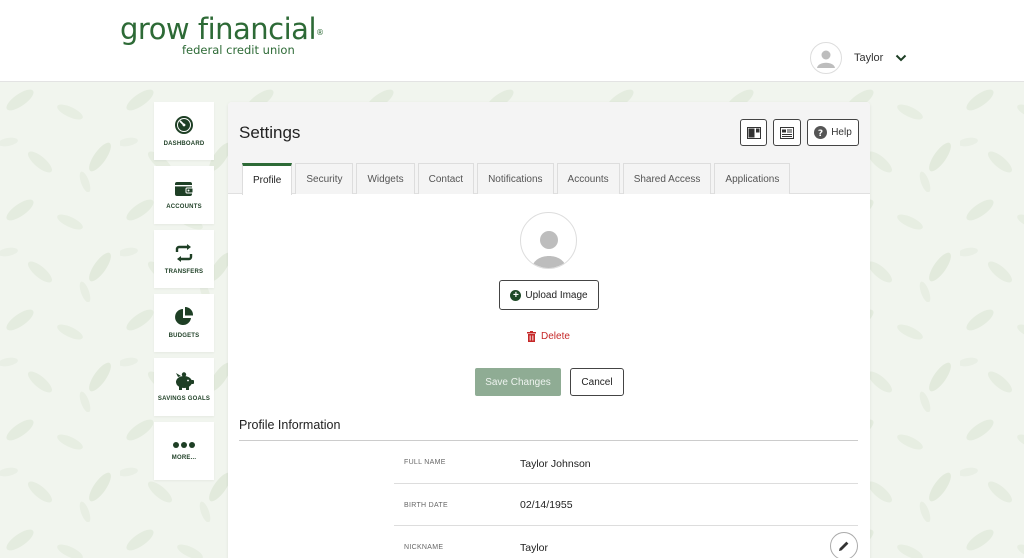 The width and height of the screenshot is (1024, 558). What do you see at coordinates (626, 542) in the screenshot?
I see `profile-field-nickname: NICKNAME Taylor` at bounding box center [626, 542].